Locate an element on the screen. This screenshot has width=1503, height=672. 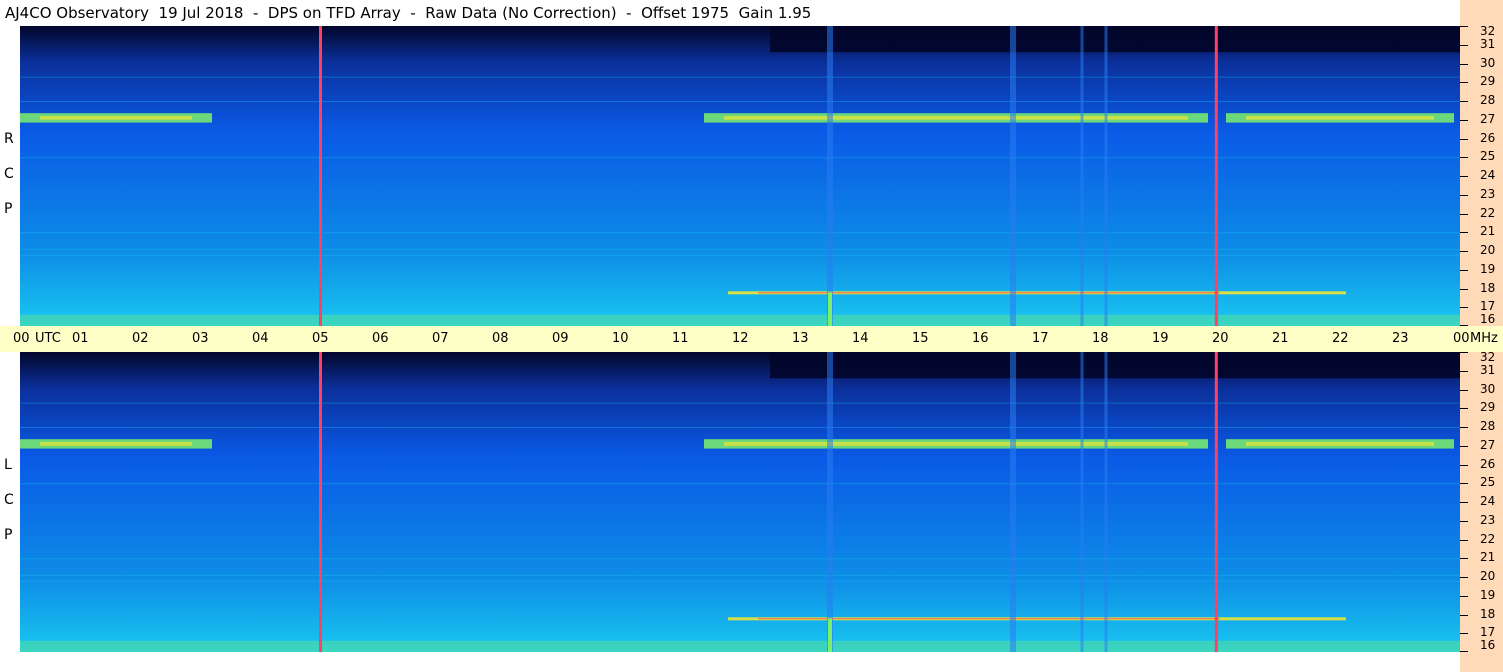
y-tick-label: 19 is located at coordinates (1488, 594).